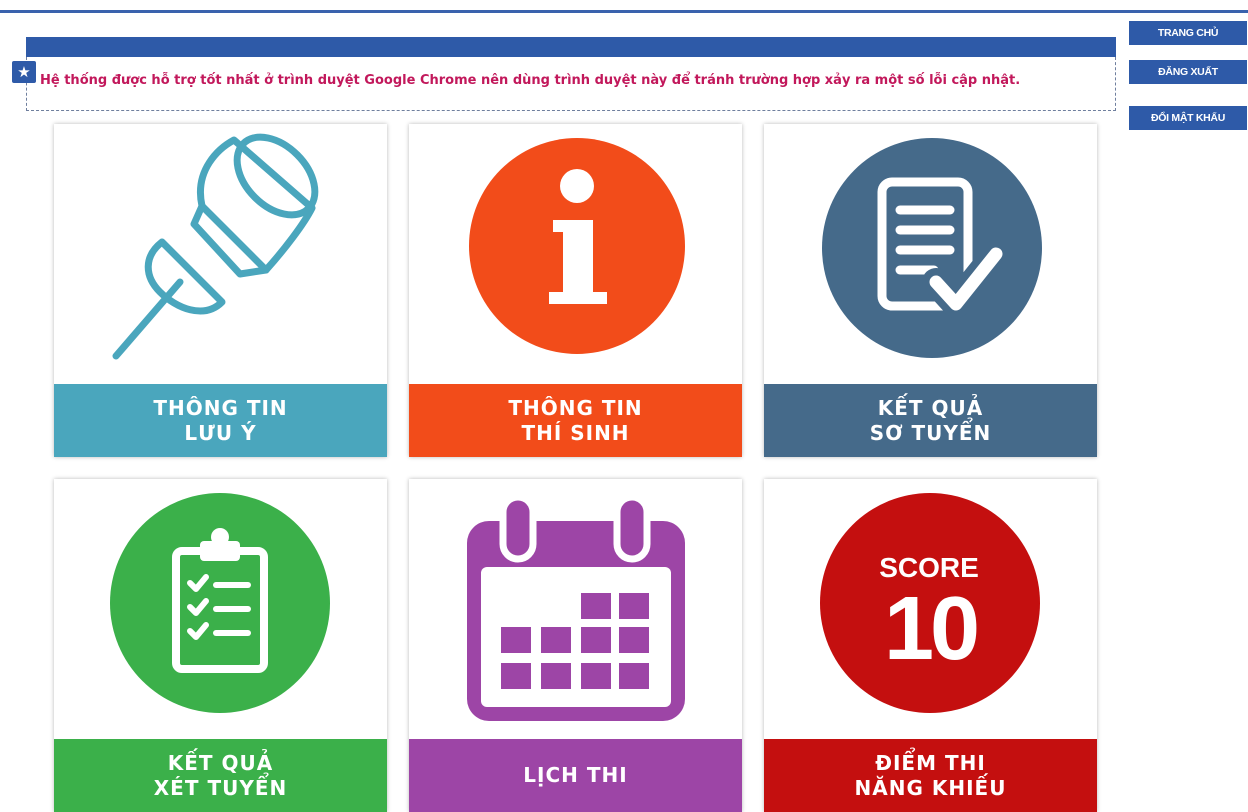 This screenshot has height=812, width=1248. I want to click on tile-aptitude-score-label: ĐIỂM THI NĂNG KHIẾU, so click(930, 775).